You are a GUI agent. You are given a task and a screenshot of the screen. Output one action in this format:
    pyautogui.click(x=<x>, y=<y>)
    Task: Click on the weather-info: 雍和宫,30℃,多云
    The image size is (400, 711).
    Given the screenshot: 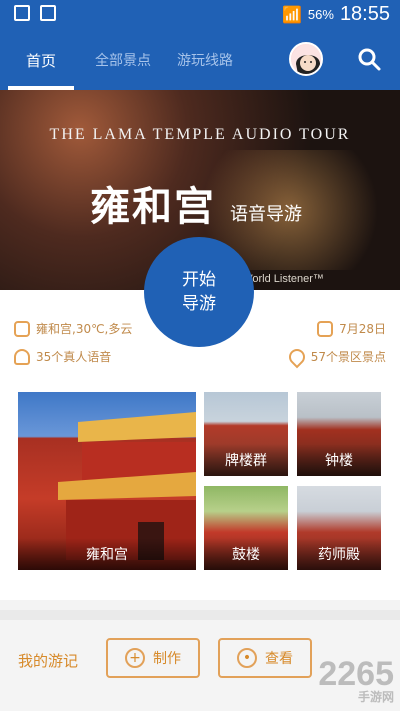 What is the action you would take?
    pyautogui.click(x=73, y=328)
    